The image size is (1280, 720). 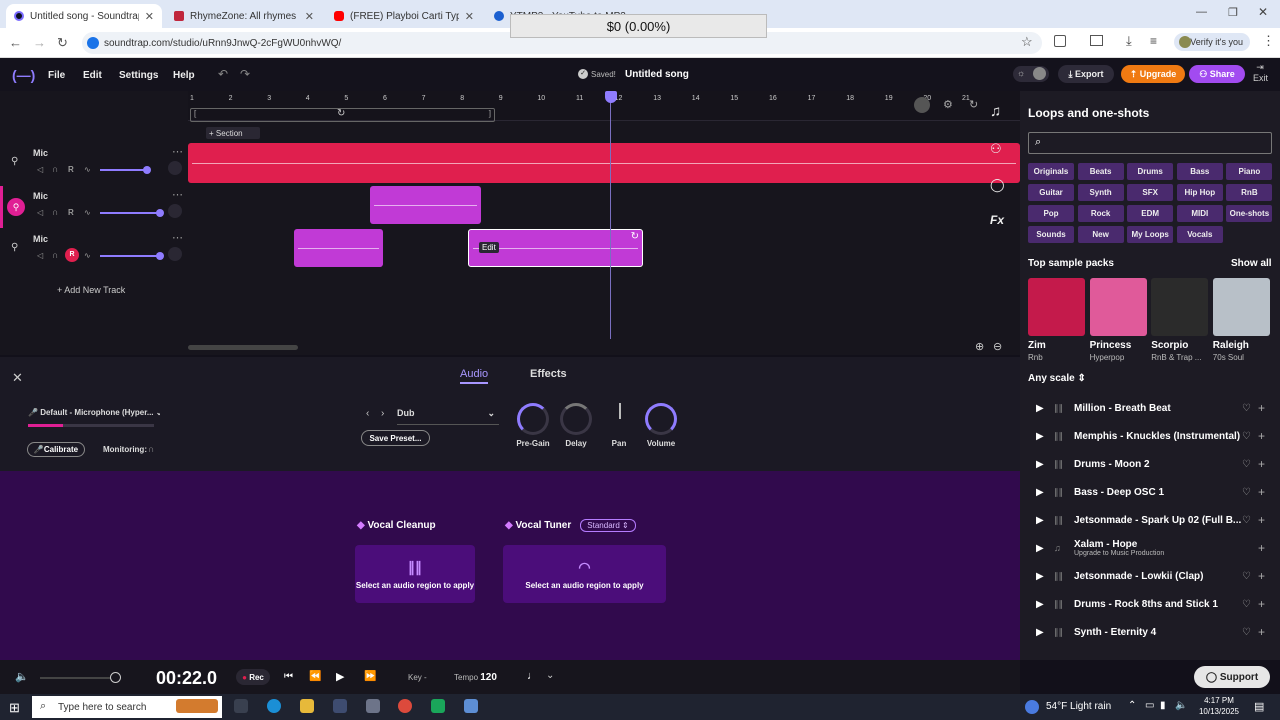 What do you see at coordinates (555, 248) in the screenshot?
I see `audio-clip-4-selected: Edit ↻` at bounding box center [555, 248].